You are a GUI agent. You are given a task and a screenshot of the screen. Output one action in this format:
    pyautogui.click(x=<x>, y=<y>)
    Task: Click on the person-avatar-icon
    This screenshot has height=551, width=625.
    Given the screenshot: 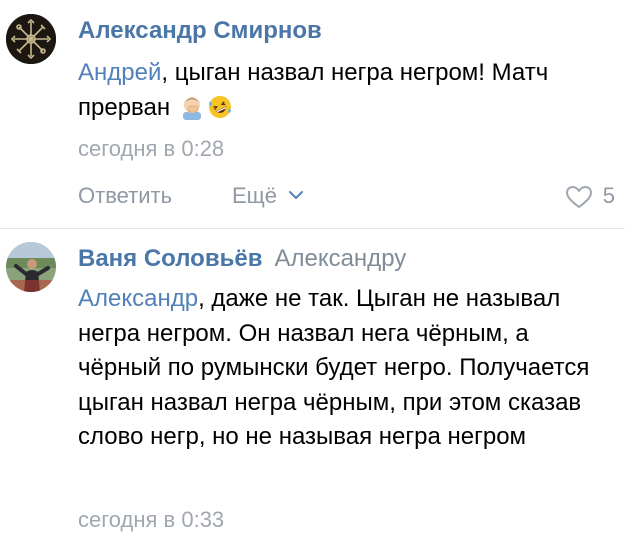 What is the action you would take?
    pyautogui.click(x=31, y=267)
    